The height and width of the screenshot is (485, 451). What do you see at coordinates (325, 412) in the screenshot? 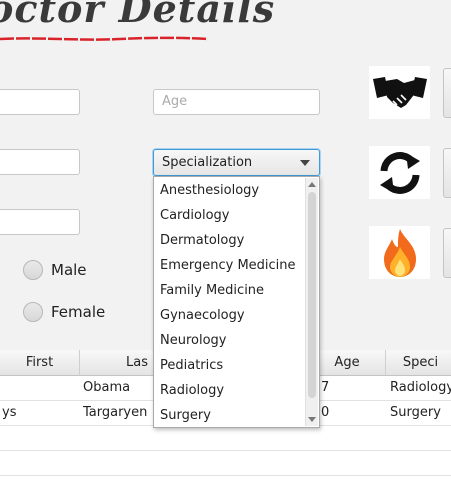
I see `cell-age: 0` at bounding box center [325, 412].